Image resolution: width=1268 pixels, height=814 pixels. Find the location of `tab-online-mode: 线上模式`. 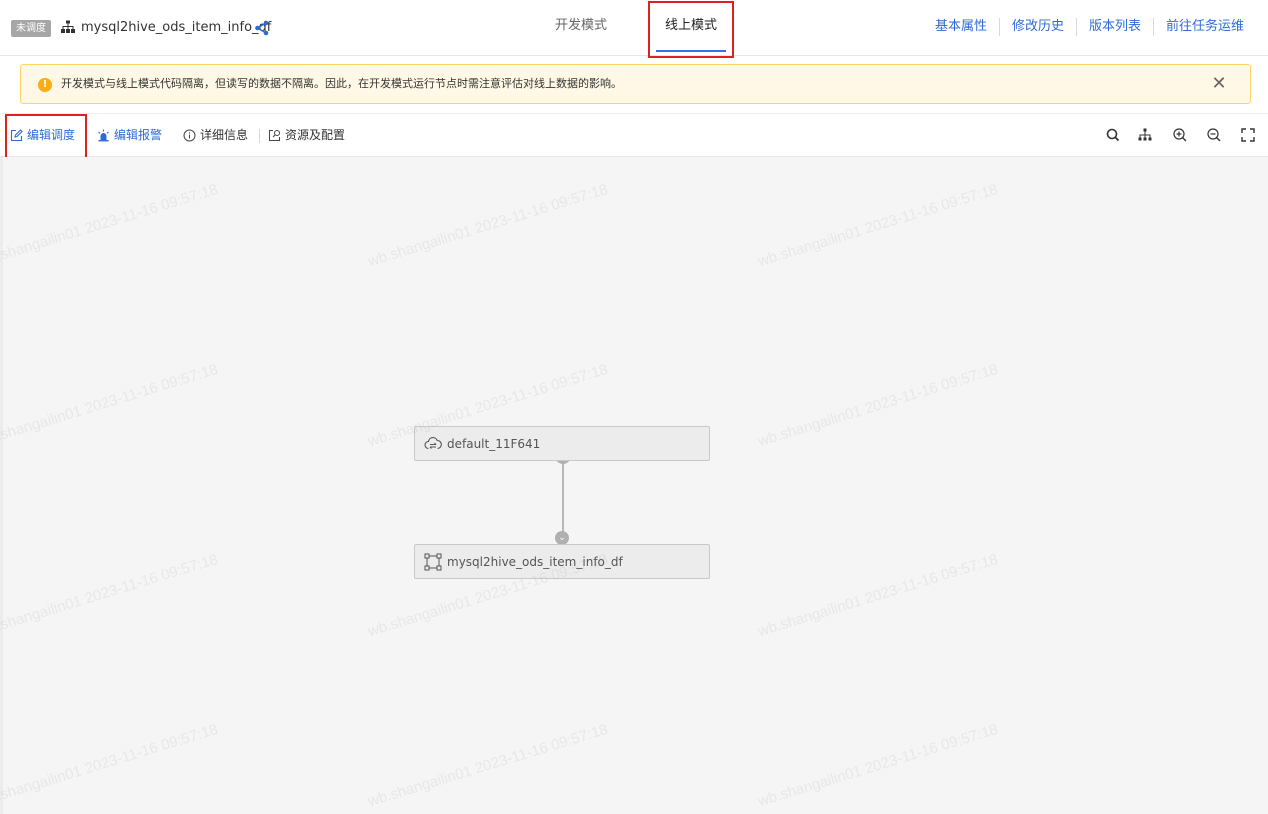

tab-online-mode: 线上模式 is located at coordinates (691, 28).